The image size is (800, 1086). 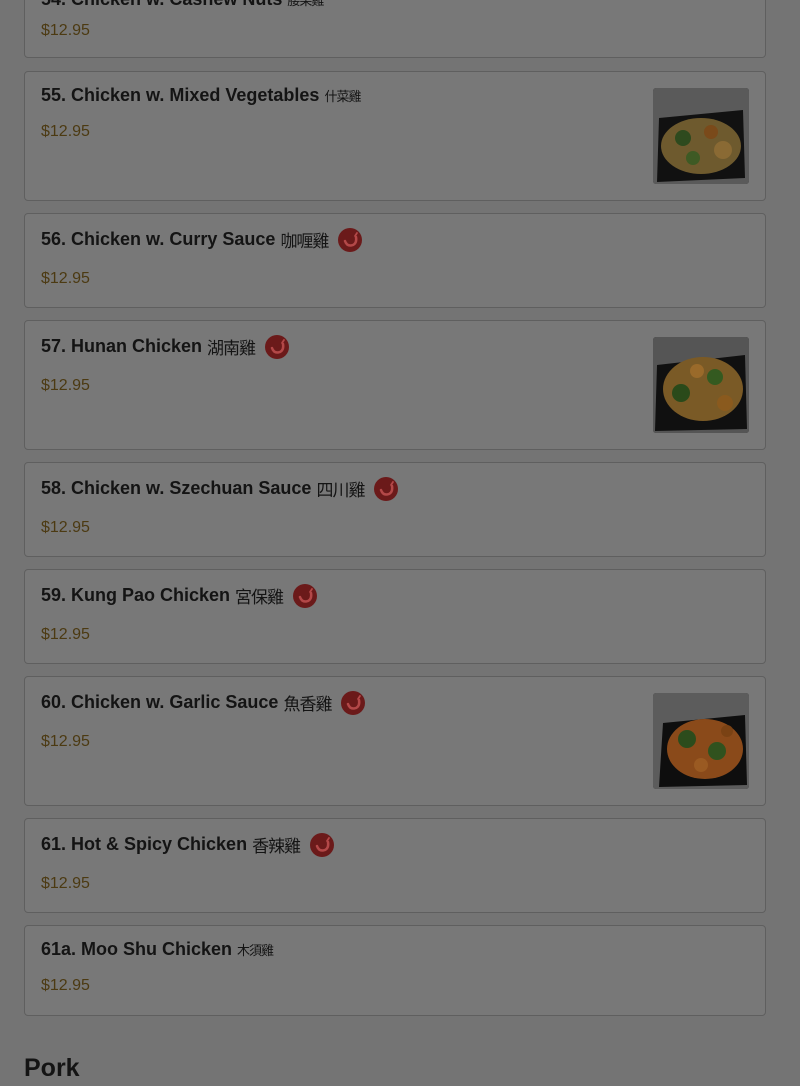 I want to click on item-name: 60. Chicken w. Garlic Sauce 魚香雞, so click(x=203, y=702).